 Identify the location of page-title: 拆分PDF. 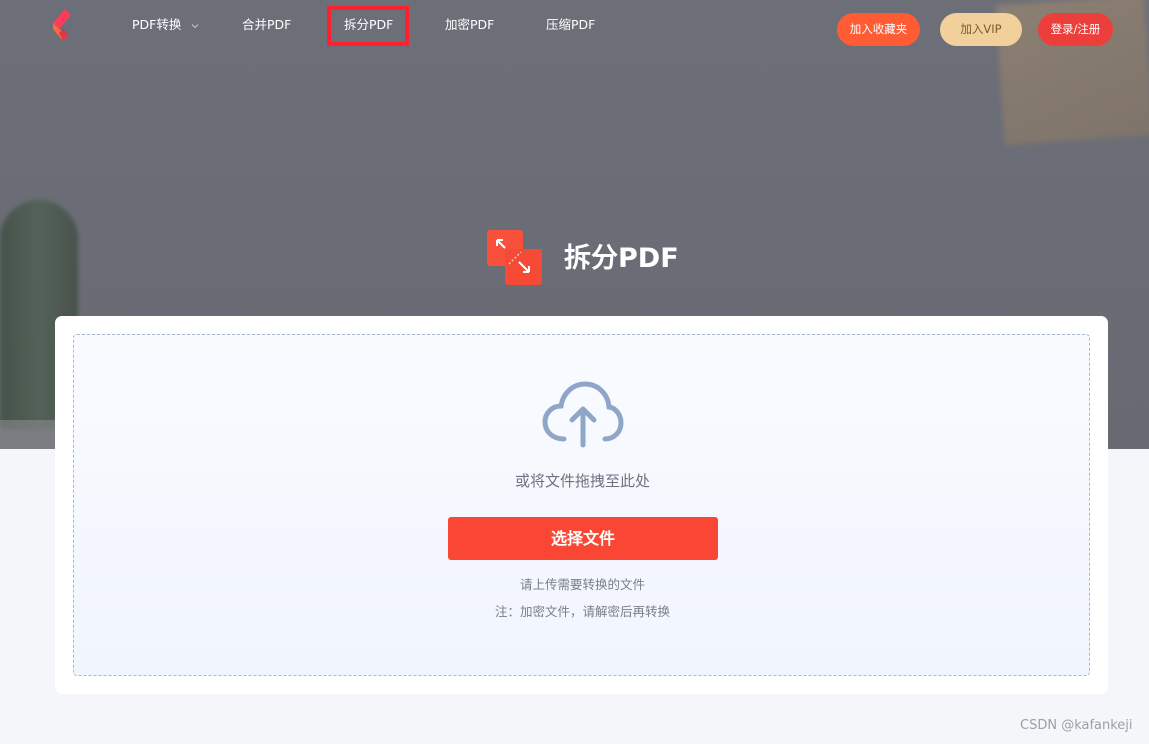
(621, 258).